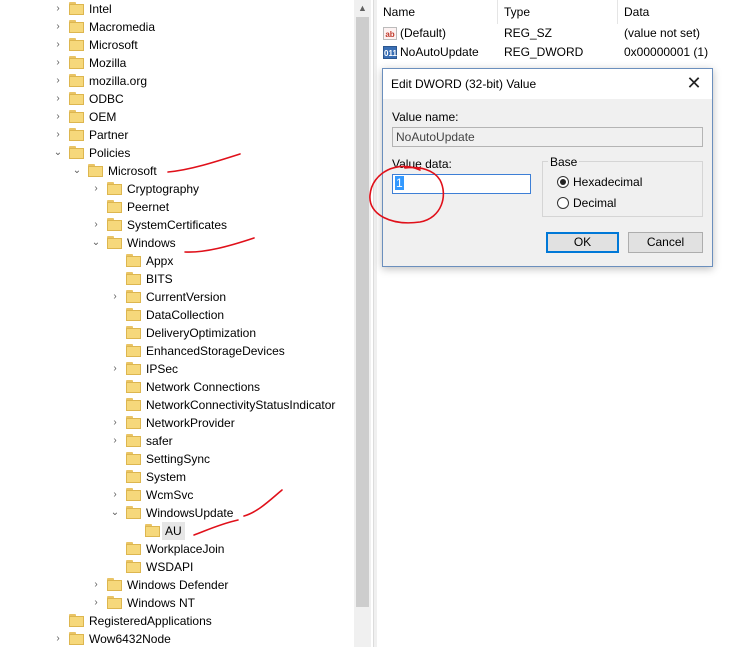  Describe the element at coordinates (177, 621) in the screenshot. I see `tree-item: RegisteredApplications` at that location.